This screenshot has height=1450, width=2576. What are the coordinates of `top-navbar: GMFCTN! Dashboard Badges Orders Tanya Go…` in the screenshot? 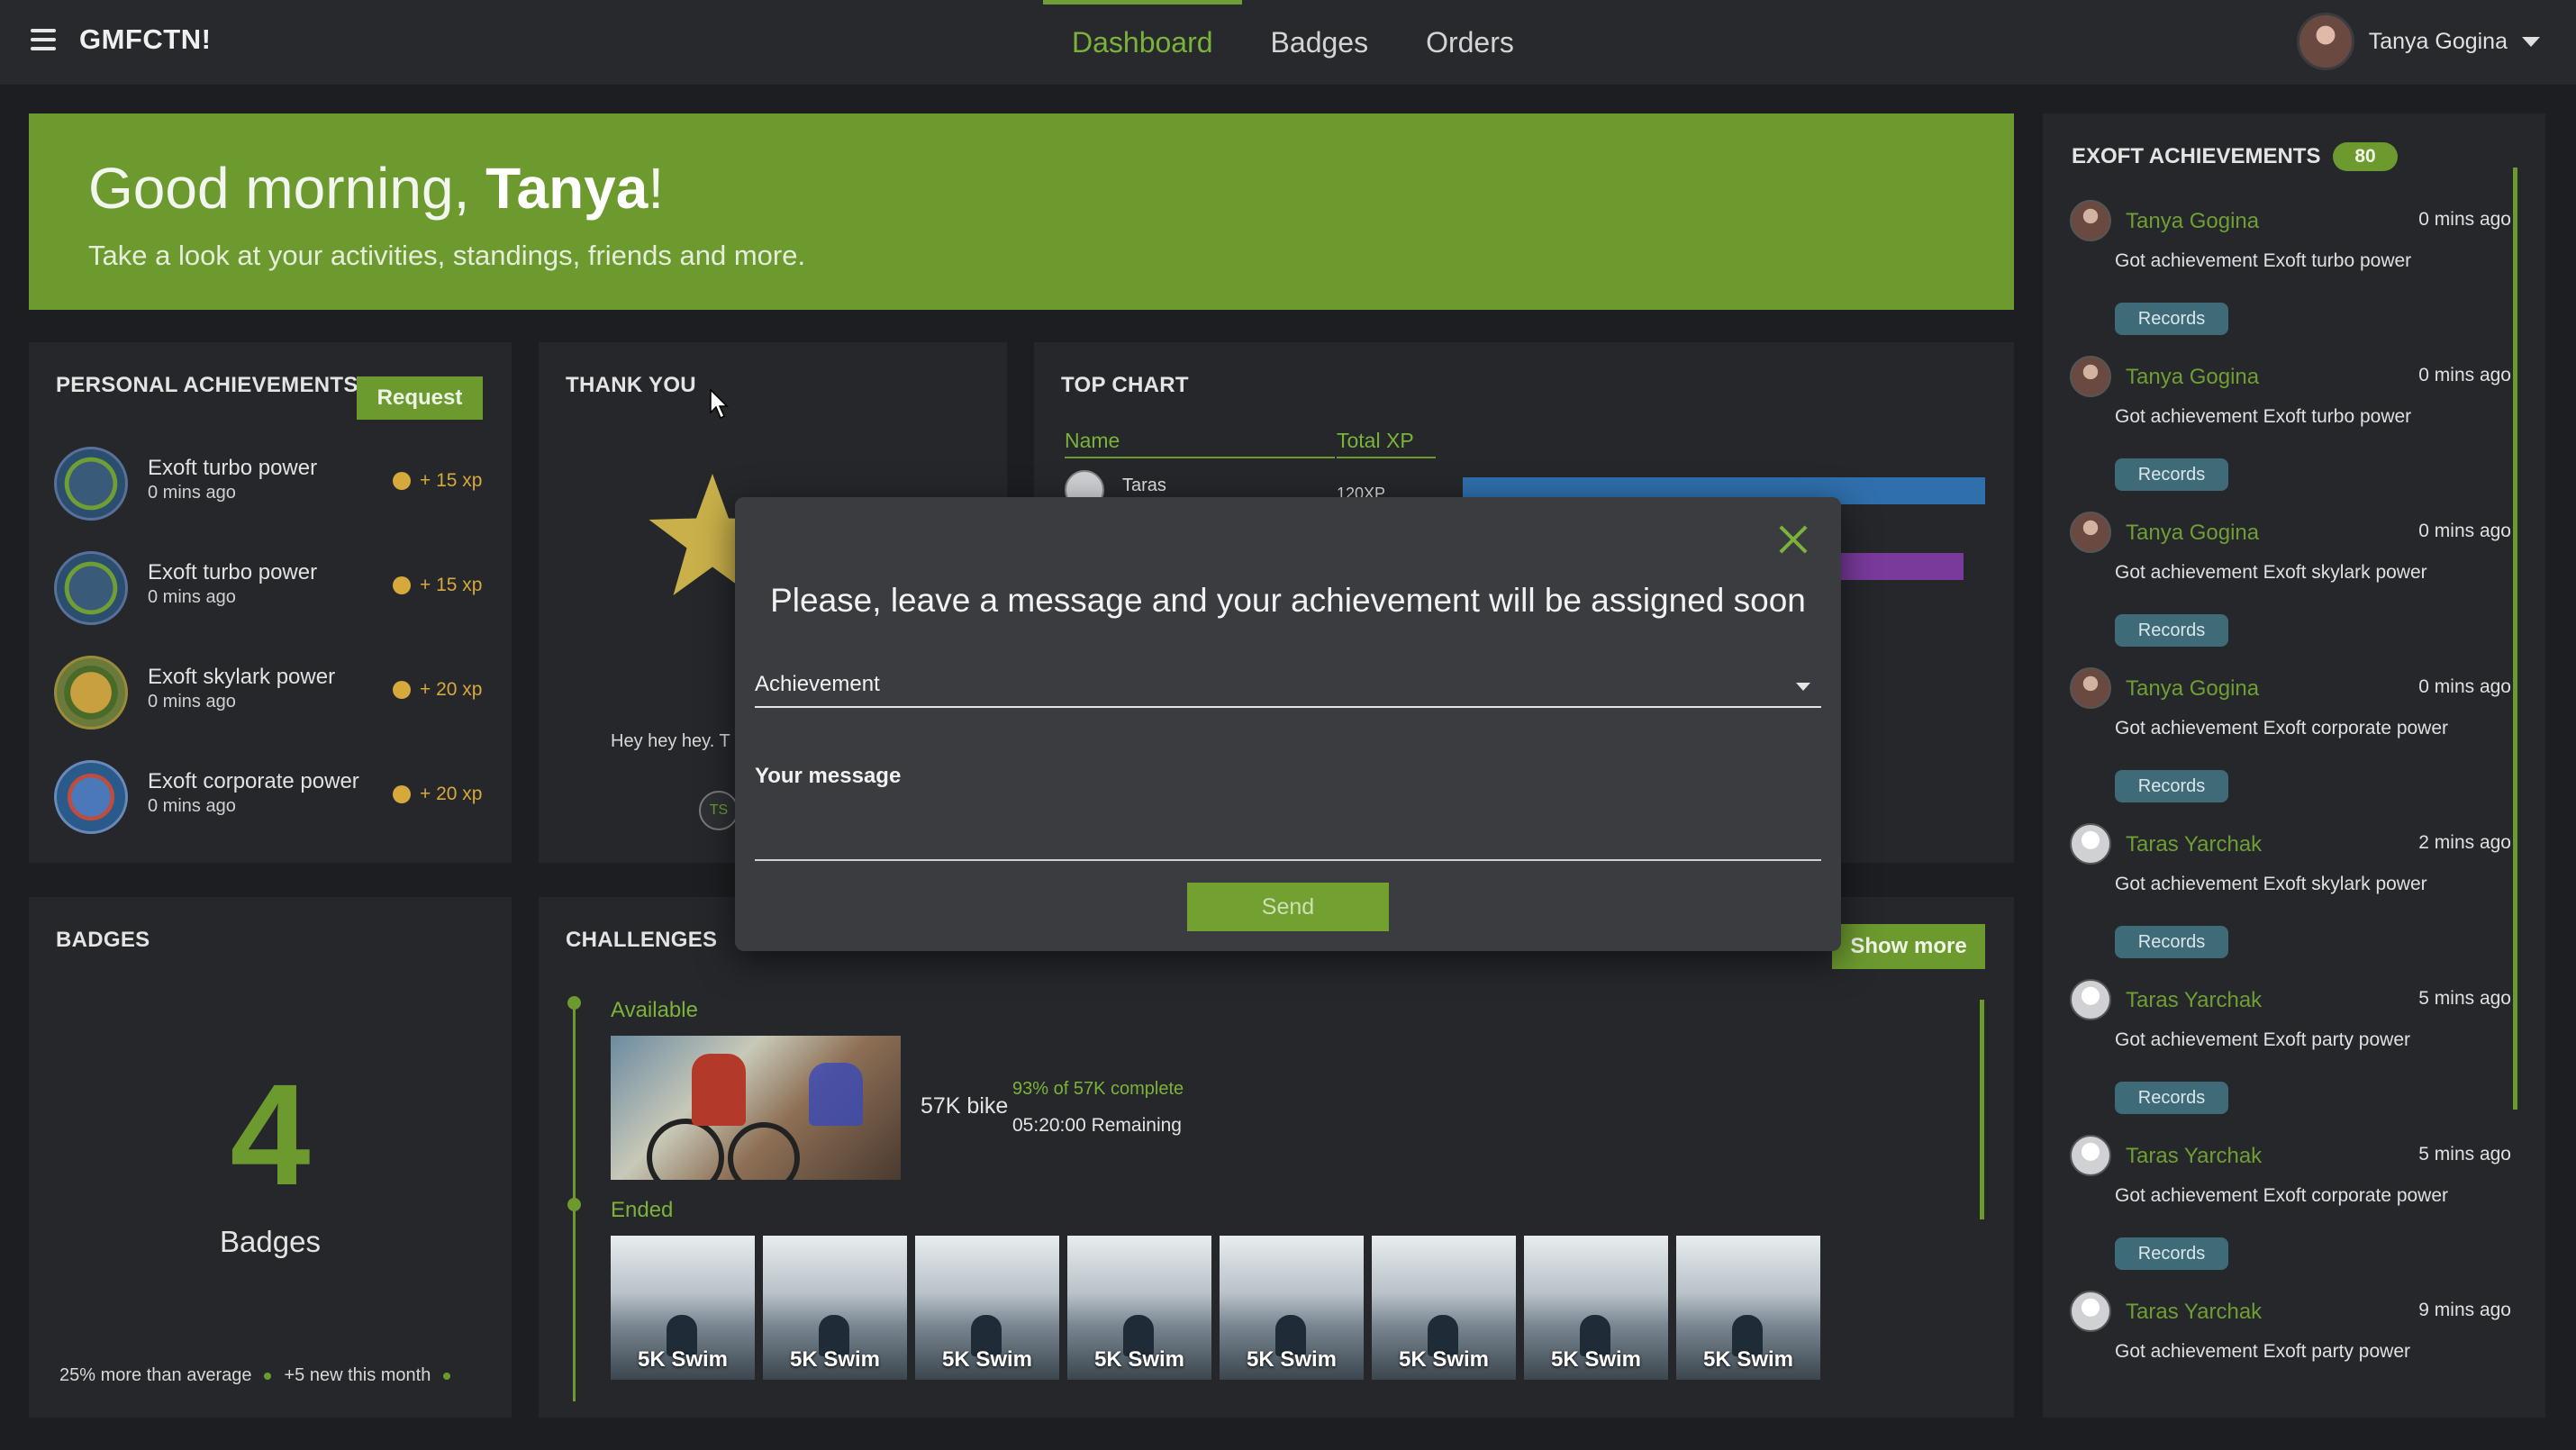 It's located at (1288, 42).